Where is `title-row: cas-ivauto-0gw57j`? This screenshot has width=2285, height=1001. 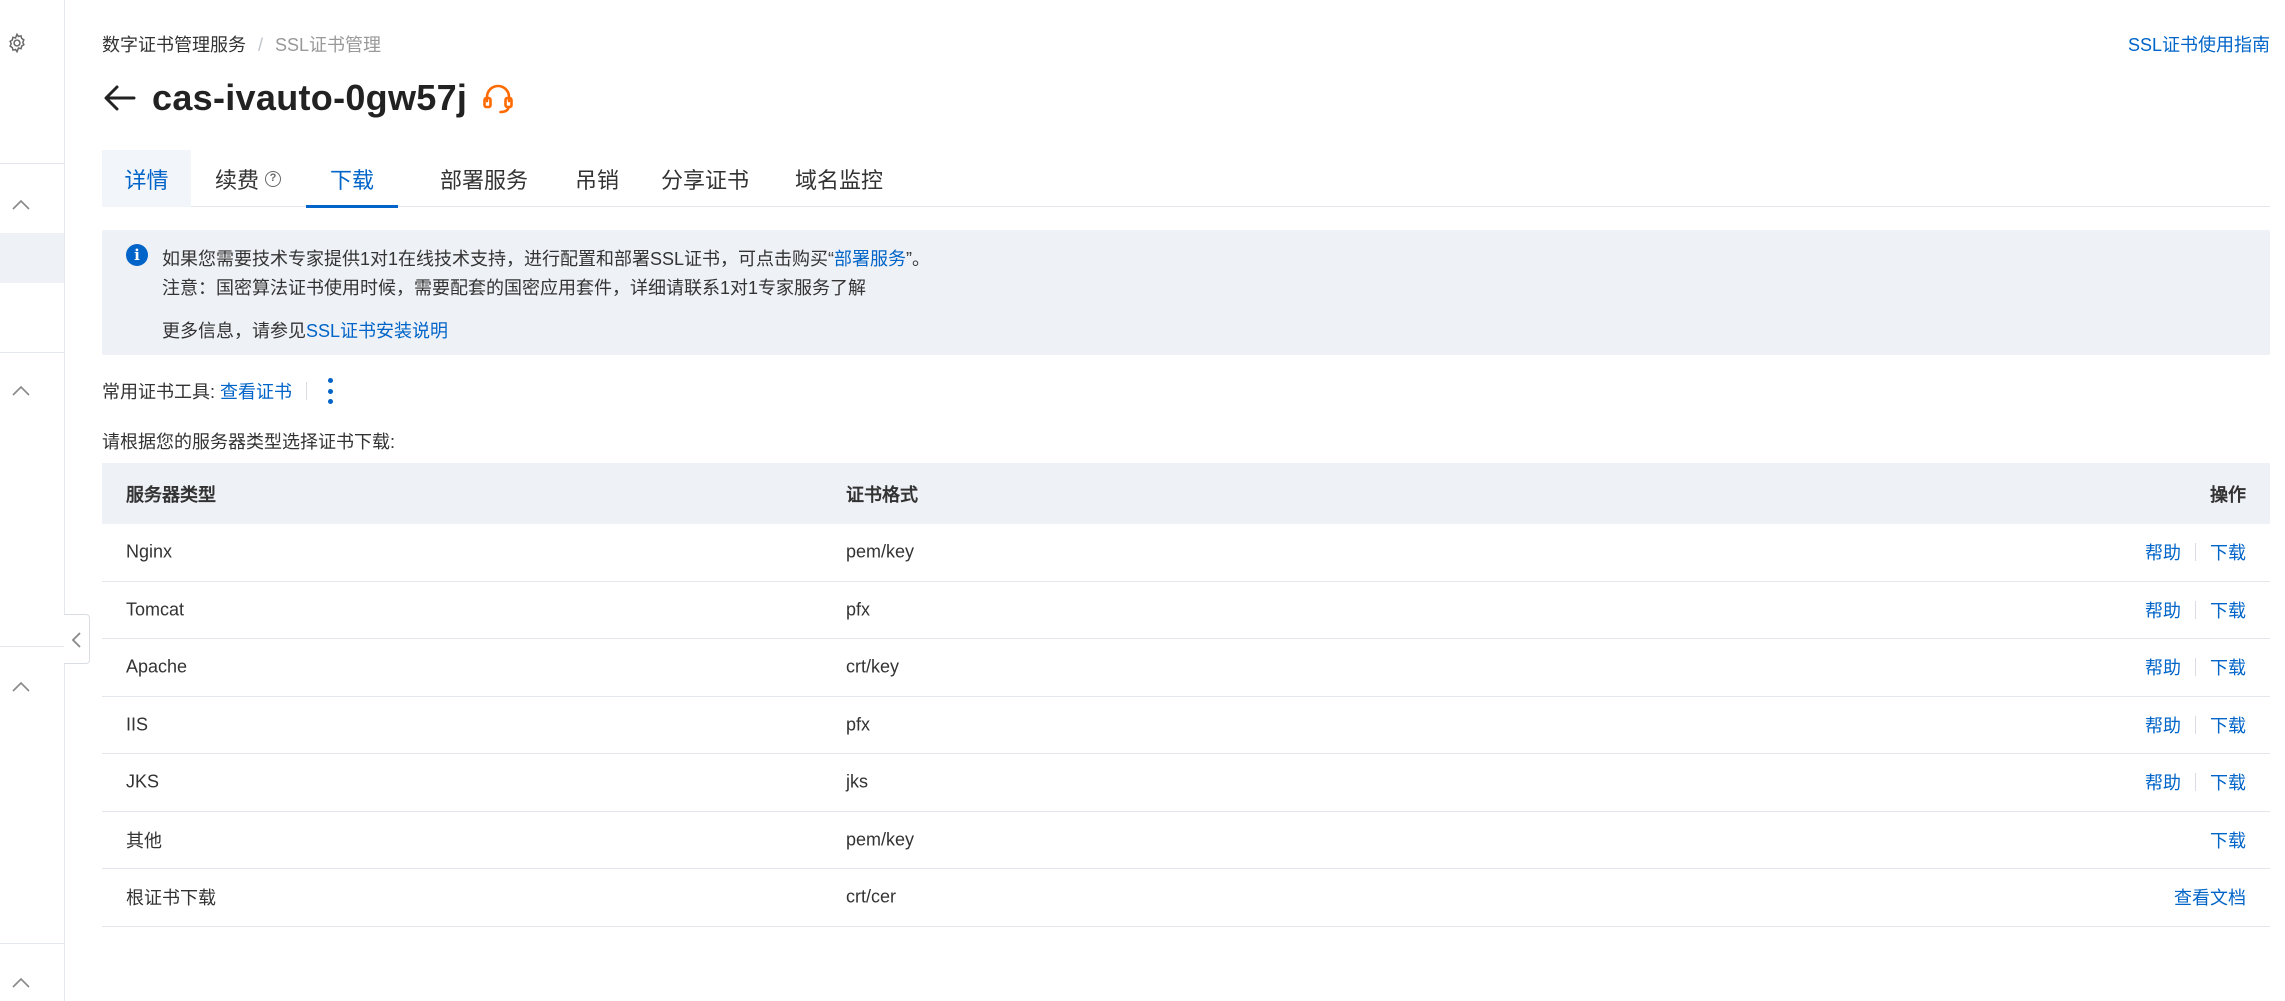 title-row: cas-ivauto-0gw57j is located at coordinates (308, 98).